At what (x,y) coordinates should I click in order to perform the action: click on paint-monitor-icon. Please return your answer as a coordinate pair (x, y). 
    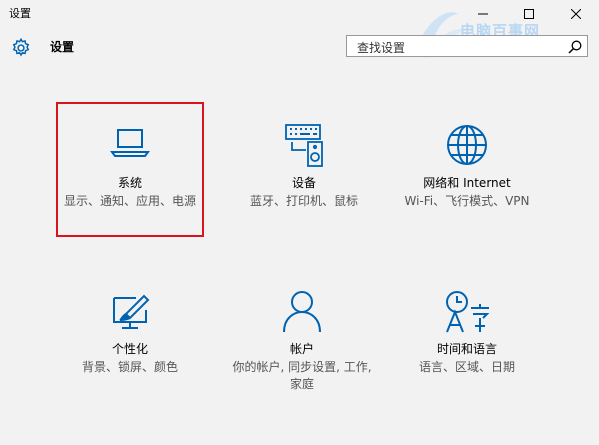
    Looking at the image, I should click on (131, 311).